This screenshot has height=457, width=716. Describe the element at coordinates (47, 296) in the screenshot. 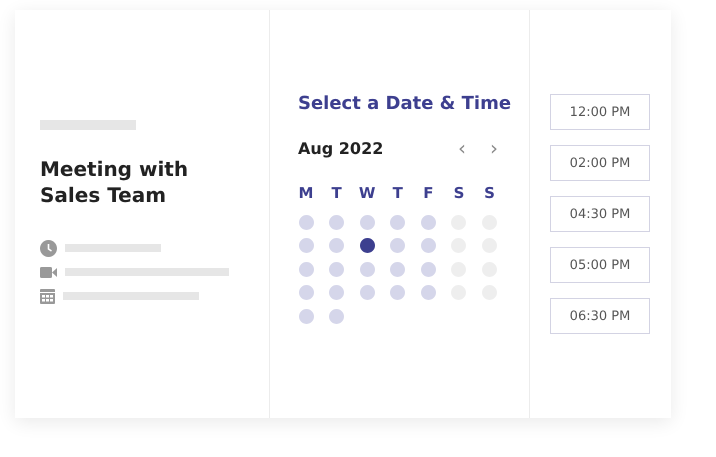

I see `calendar-icon` at that location.